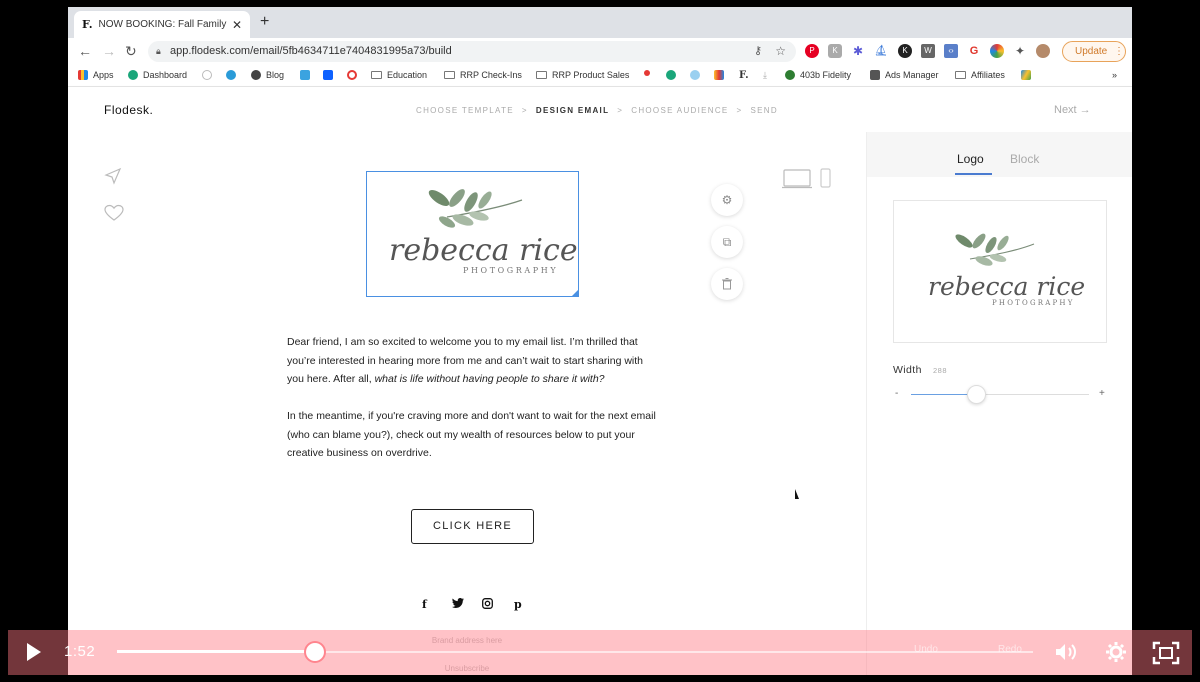  Describe the element at coordinates (1024, 159) in the screenshot. I see `tab-block: Block` at that location.